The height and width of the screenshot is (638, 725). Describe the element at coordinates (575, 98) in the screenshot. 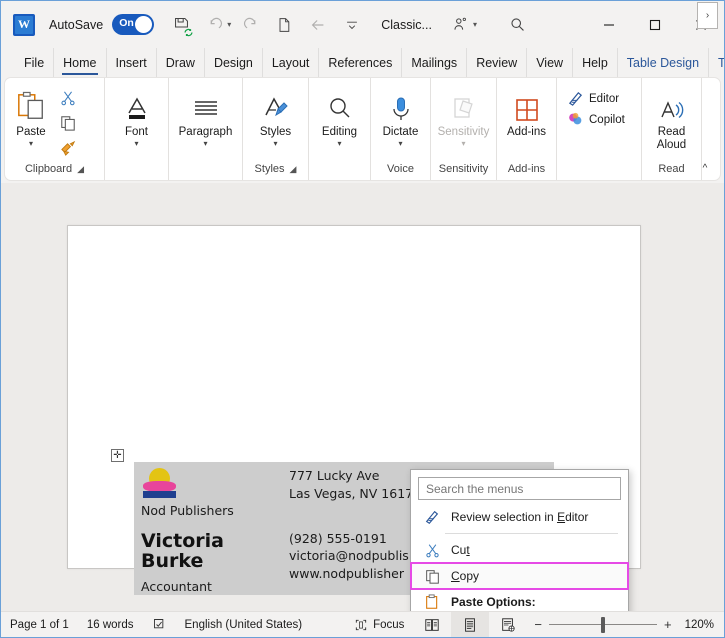

I see `editor-icon` at that location.